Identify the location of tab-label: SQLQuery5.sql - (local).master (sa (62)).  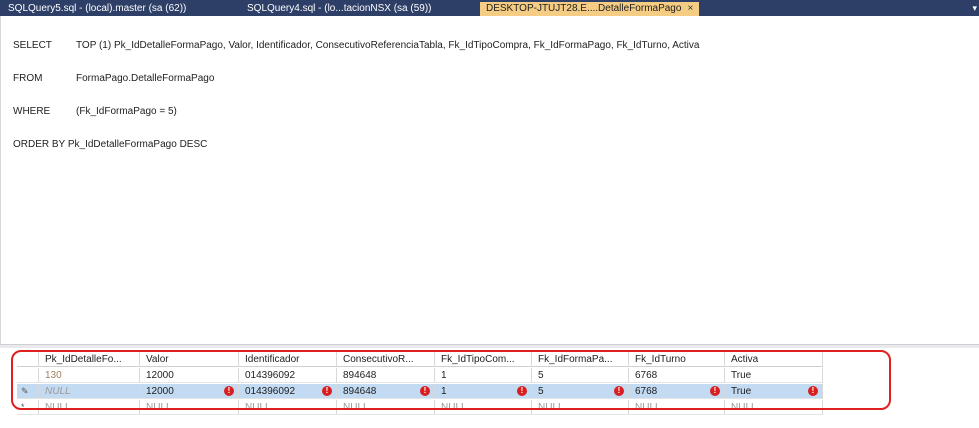
(97, 8).